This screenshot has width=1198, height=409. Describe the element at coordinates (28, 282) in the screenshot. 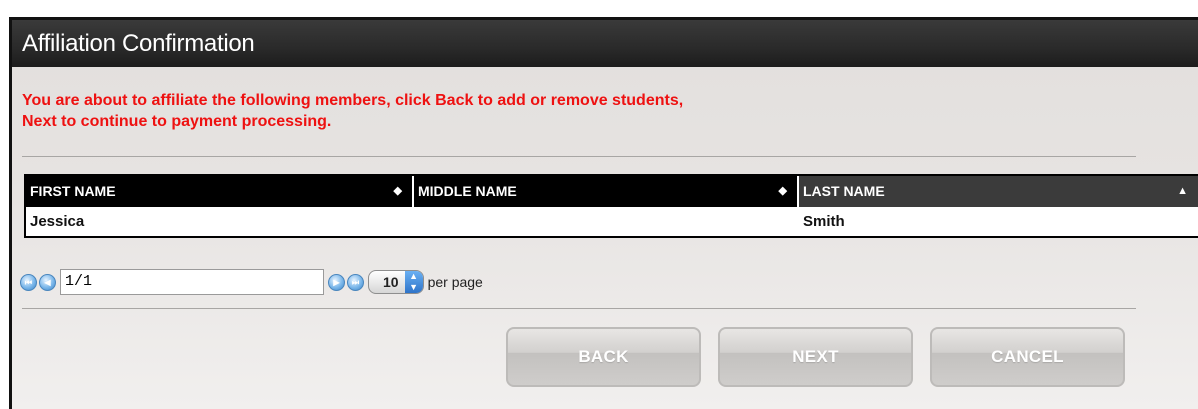

I see `first-page-icon: ⏮` at that location.